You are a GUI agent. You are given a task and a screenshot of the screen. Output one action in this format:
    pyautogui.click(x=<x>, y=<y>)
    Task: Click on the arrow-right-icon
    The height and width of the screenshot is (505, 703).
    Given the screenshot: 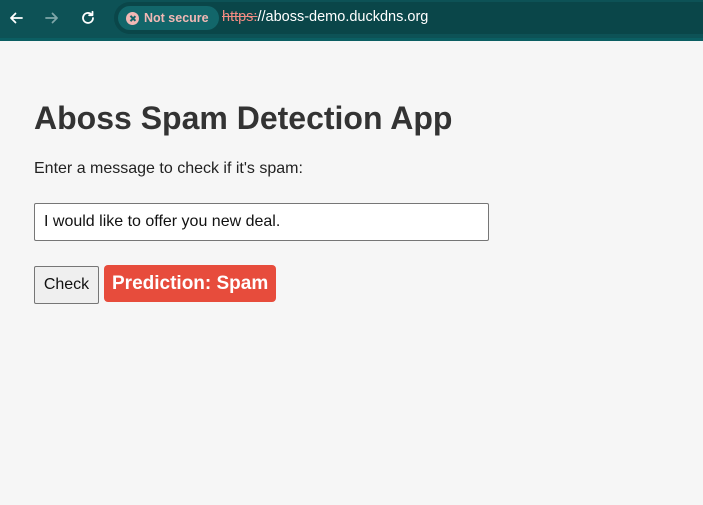 What is the action you would take?
    pyautogui.click(x=51, y=18)
    